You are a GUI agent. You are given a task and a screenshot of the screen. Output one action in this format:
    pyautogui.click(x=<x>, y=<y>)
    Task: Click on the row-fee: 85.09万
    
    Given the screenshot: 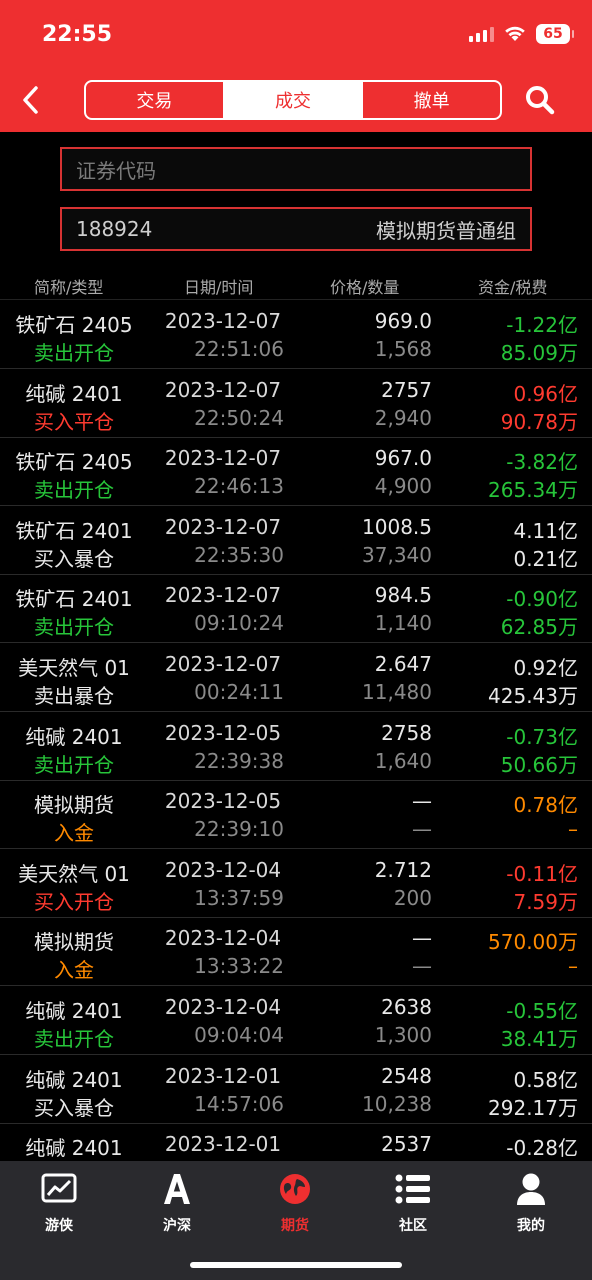 What is the action you would take?
    pyautogui.click(x=539, y=353)
    